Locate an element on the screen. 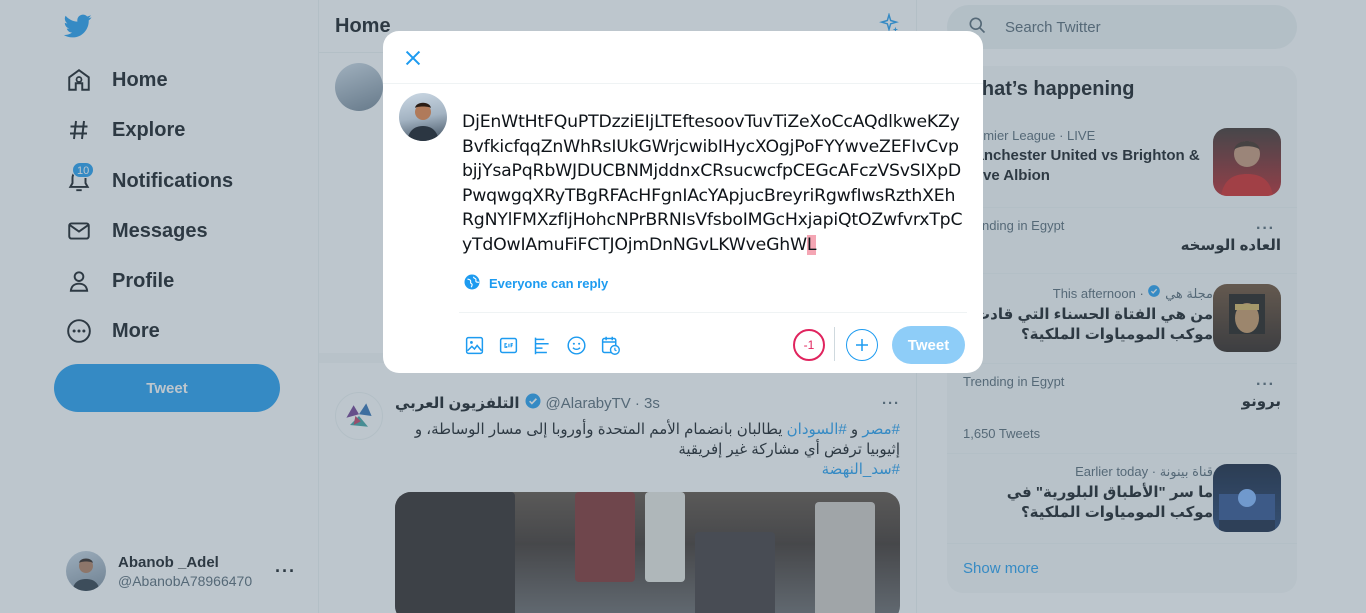  gif-icon is located at coordinates (508, 345).